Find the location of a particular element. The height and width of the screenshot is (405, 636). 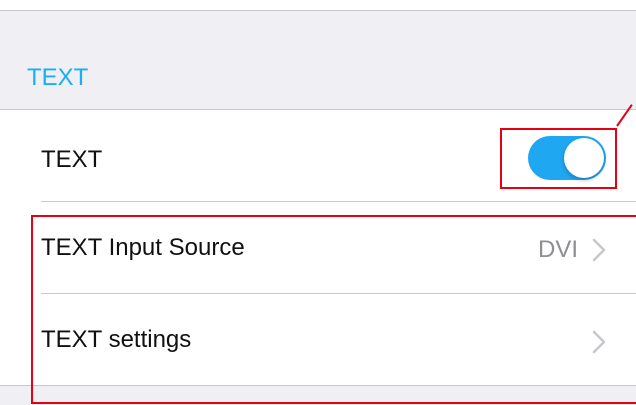

section-header-label: TEXT is located at coordinates (58, 77).